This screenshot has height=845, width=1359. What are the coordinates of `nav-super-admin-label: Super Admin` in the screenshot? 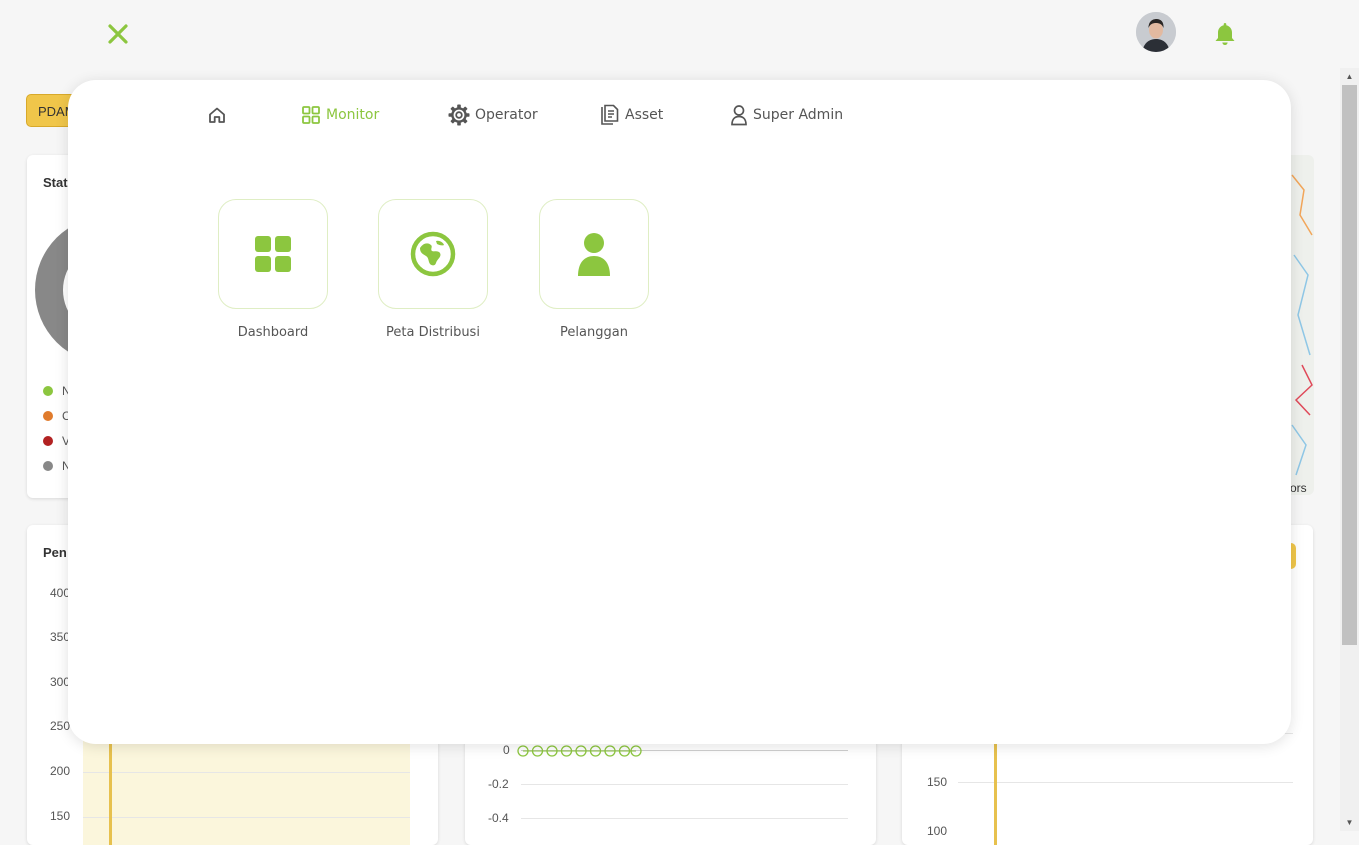 It's located at (798, 115).